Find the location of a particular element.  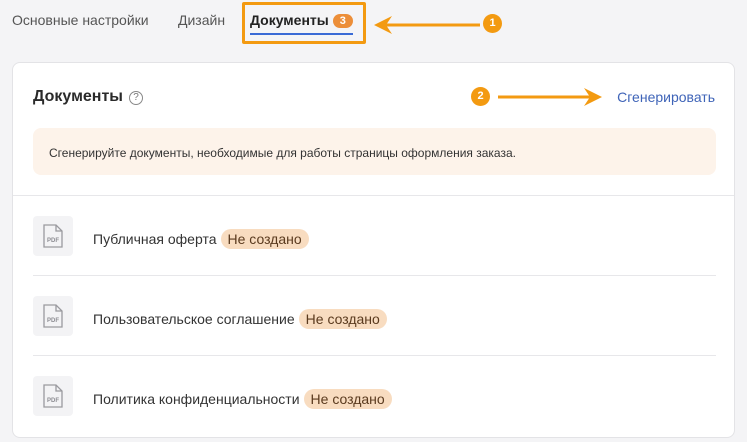

annotation-highlight-box is located at coordinates (304, 23).